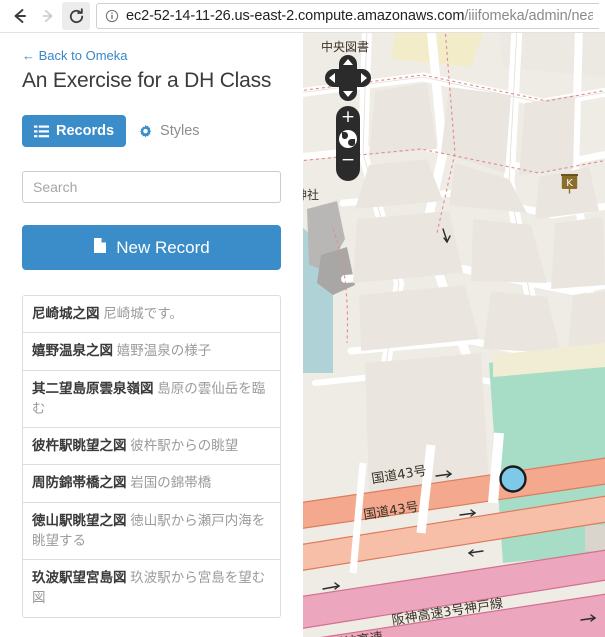 The width and height of the screenshot is (605, 637). What do you see at coordinates (79, 520) in the screenshot?
I see `record-title: 徳山駅眺望之図` at bounding box center [79, 520].